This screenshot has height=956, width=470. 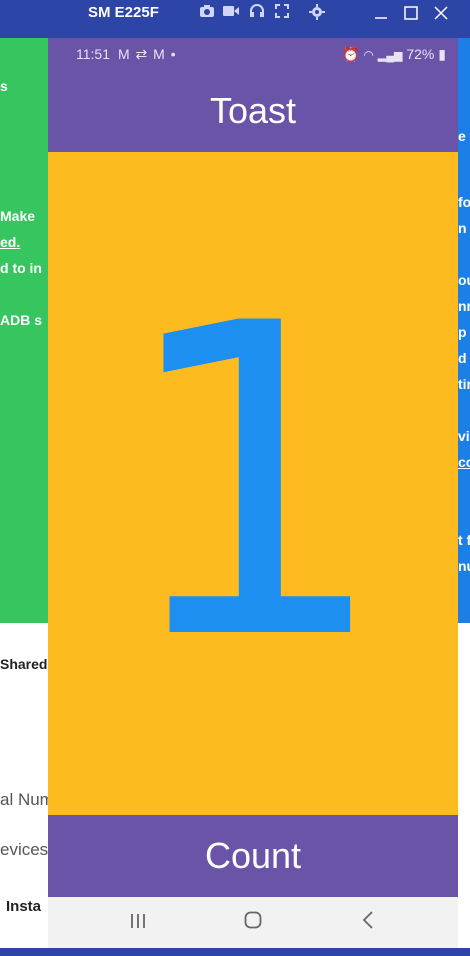 What do you see at coordinates (21, 268) in the screenshot?
I see `bg-text: d to in` at bounding box center [21, 268].